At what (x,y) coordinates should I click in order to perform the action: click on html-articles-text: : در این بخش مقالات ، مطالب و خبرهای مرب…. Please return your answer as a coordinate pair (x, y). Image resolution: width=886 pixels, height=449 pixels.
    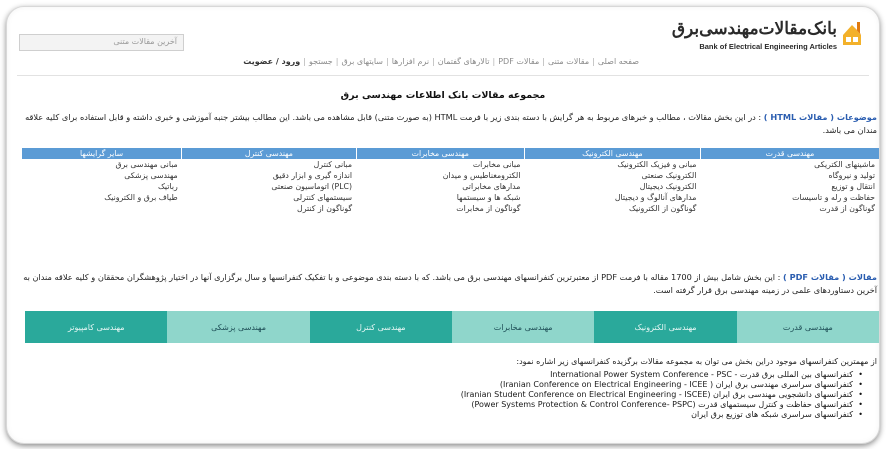
    Looking at the image, I should click on (451, 123).